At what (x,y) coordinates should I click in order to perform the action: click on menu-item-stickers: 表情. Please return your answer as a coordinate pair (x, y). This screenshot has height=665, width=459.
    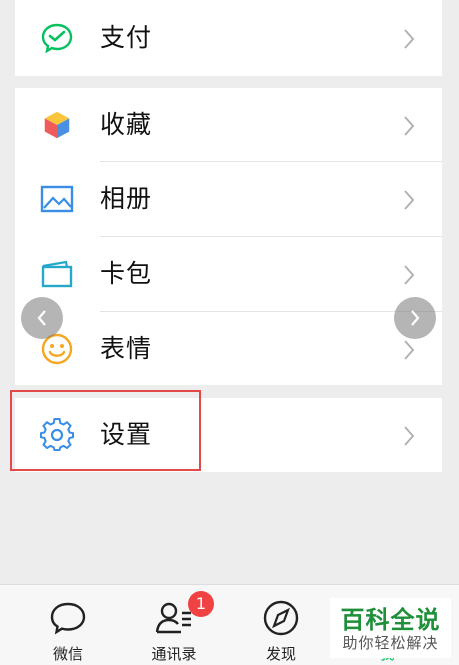
    Looking at the image, I should click on (228, 348).